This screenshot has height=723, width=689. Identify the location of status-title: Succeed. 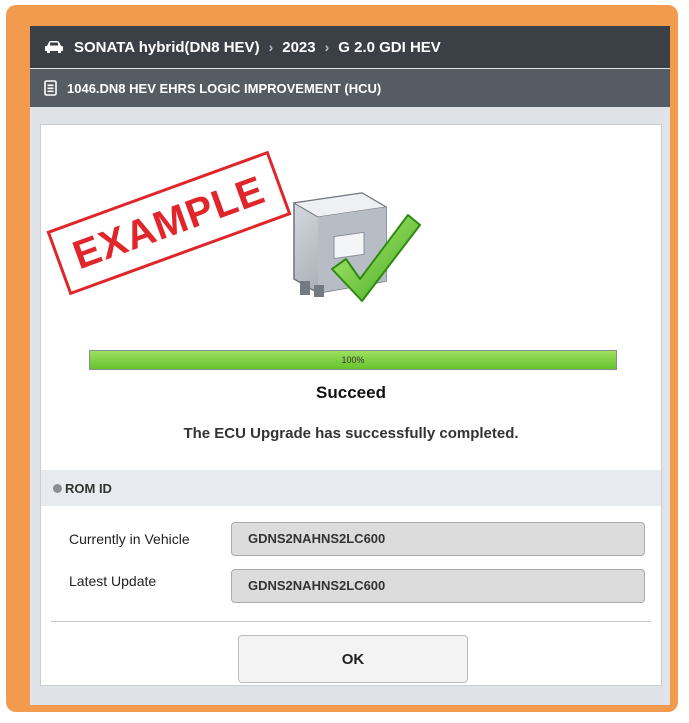
(351, 392).